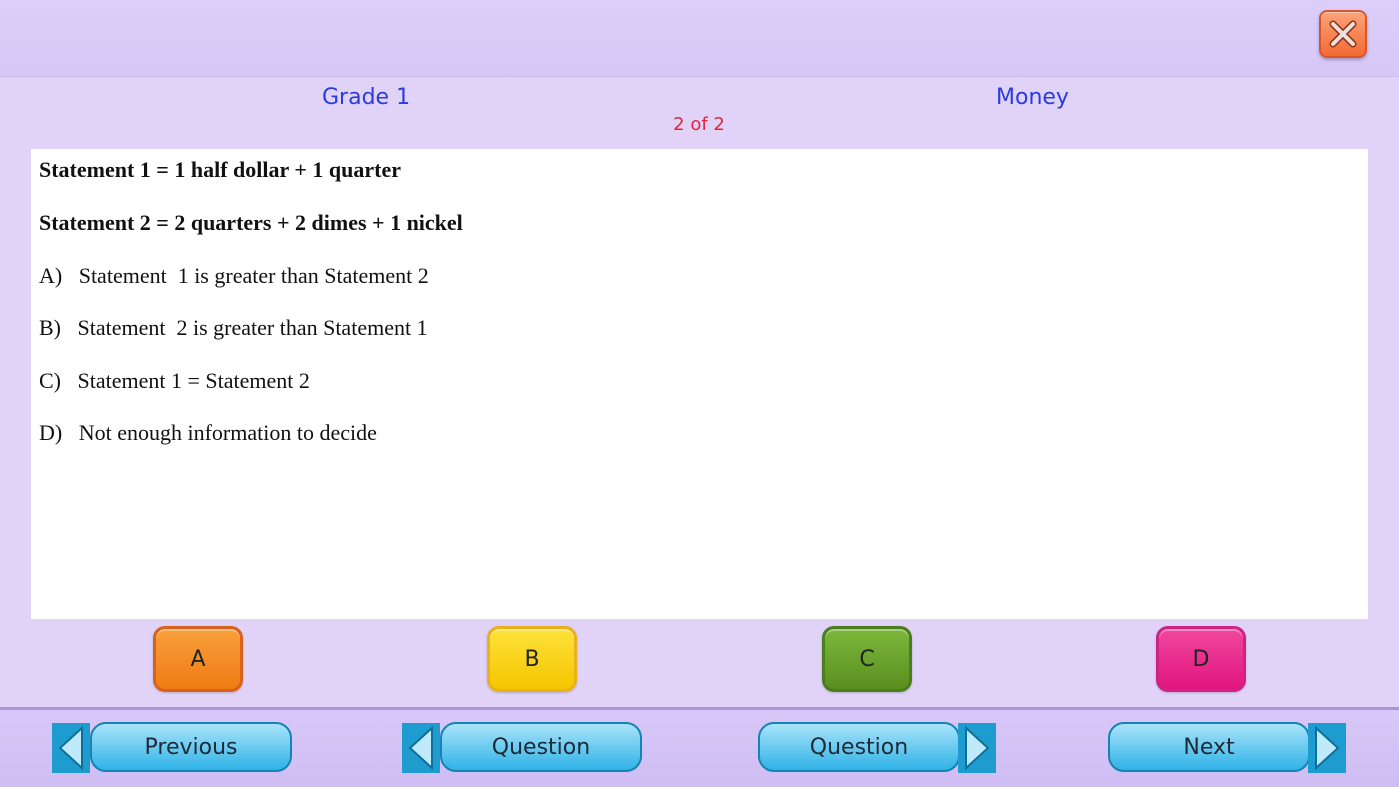  What do you see at coordinates (699, 38) in the screenshot?
I see `top-bar` at bounding box center [699, 38].